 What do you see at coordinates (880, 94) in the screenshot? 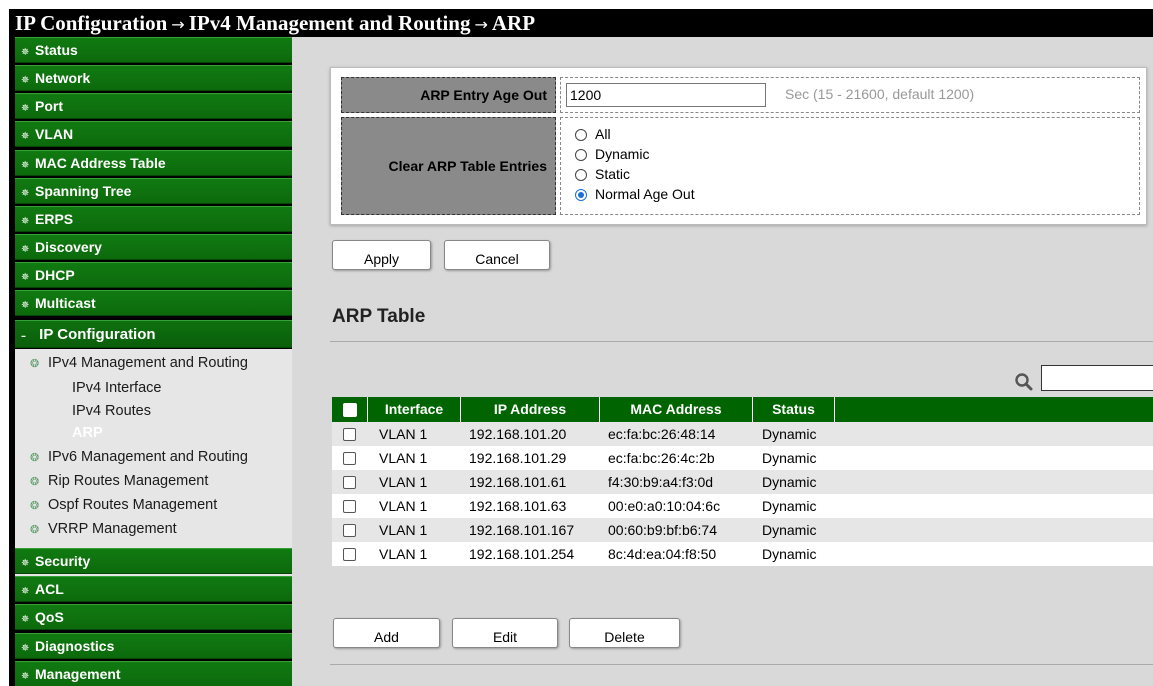
I see `age-out-hint: Sec (15 - 21600, default 1200)` at bounding box center [880, 94].